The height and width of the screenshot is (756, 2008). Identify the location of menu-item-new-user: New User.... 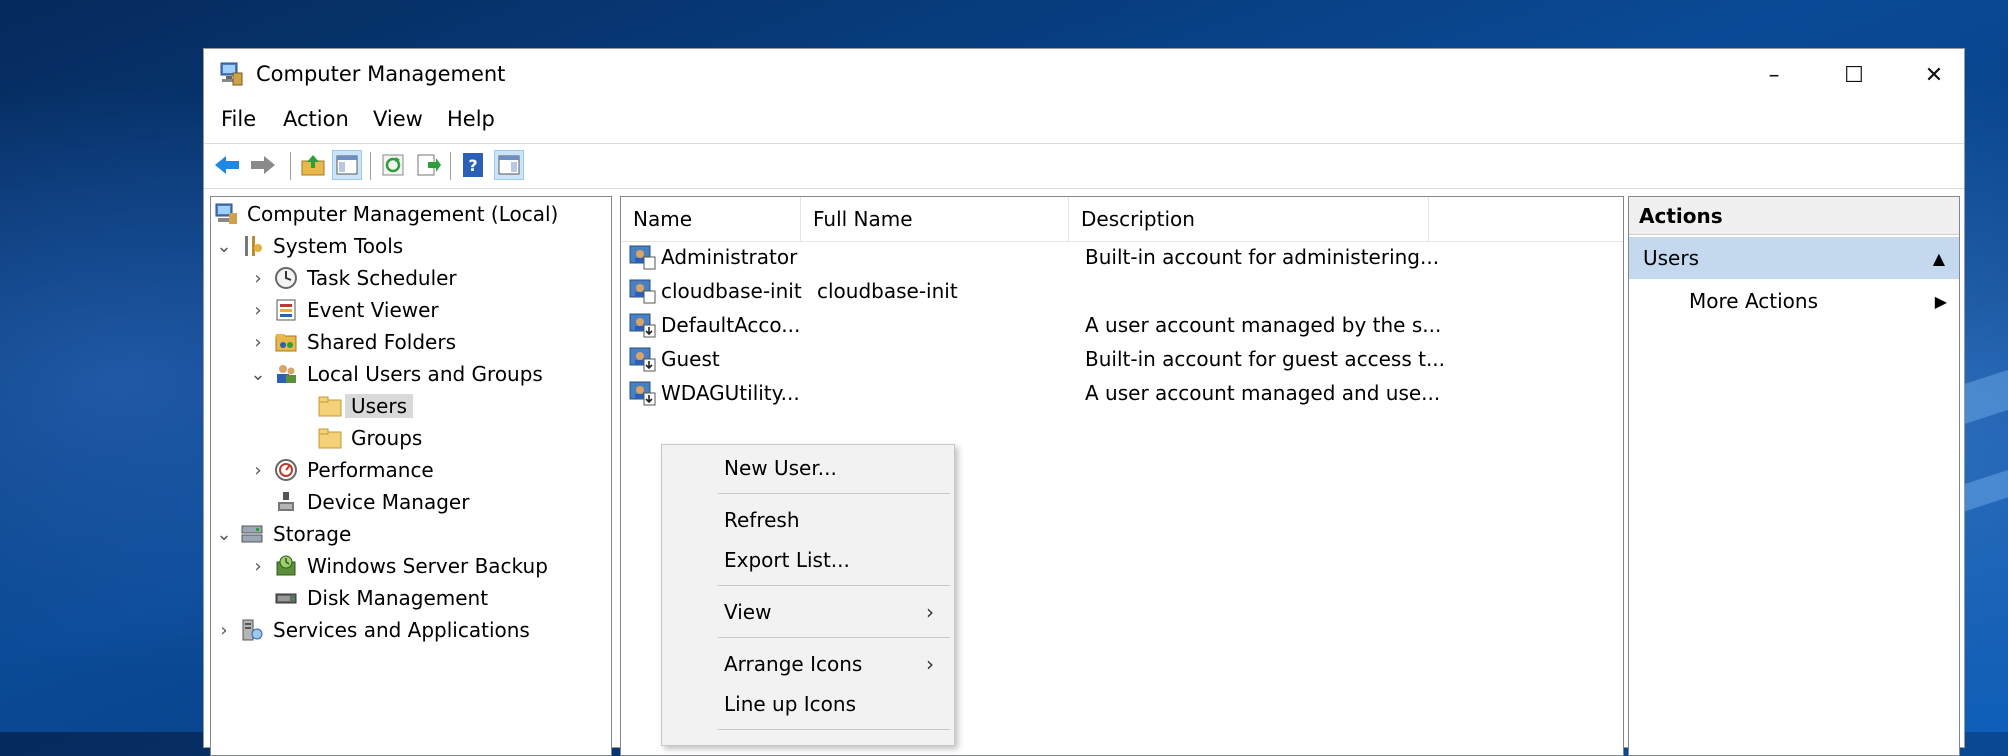
(808, 468).